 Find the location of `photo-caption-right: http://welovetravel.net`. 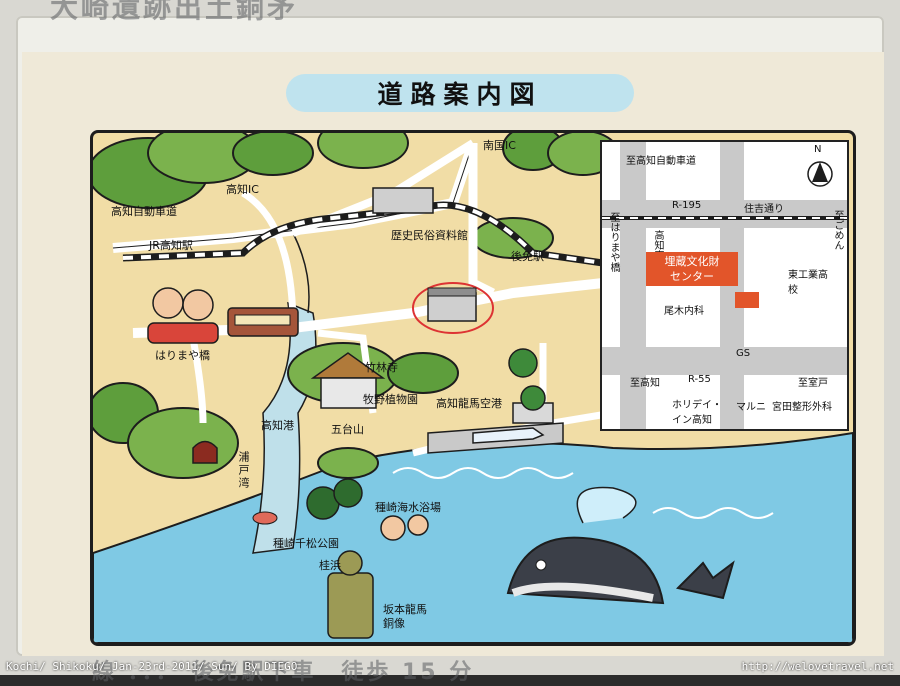

photo-caption-right: http://welovetravel.net is located at coordinates (817, 666).